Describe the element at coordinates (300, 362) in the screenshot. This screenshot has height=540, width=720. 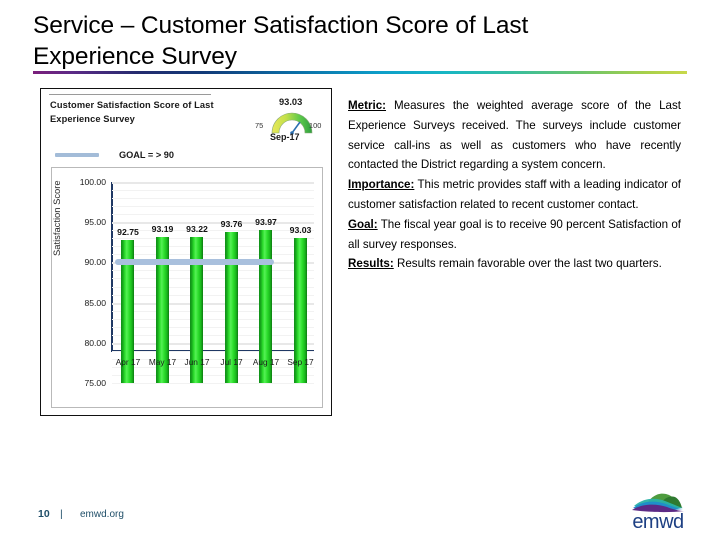
I see `x-axis-tick-label: Sep 17` at that location.